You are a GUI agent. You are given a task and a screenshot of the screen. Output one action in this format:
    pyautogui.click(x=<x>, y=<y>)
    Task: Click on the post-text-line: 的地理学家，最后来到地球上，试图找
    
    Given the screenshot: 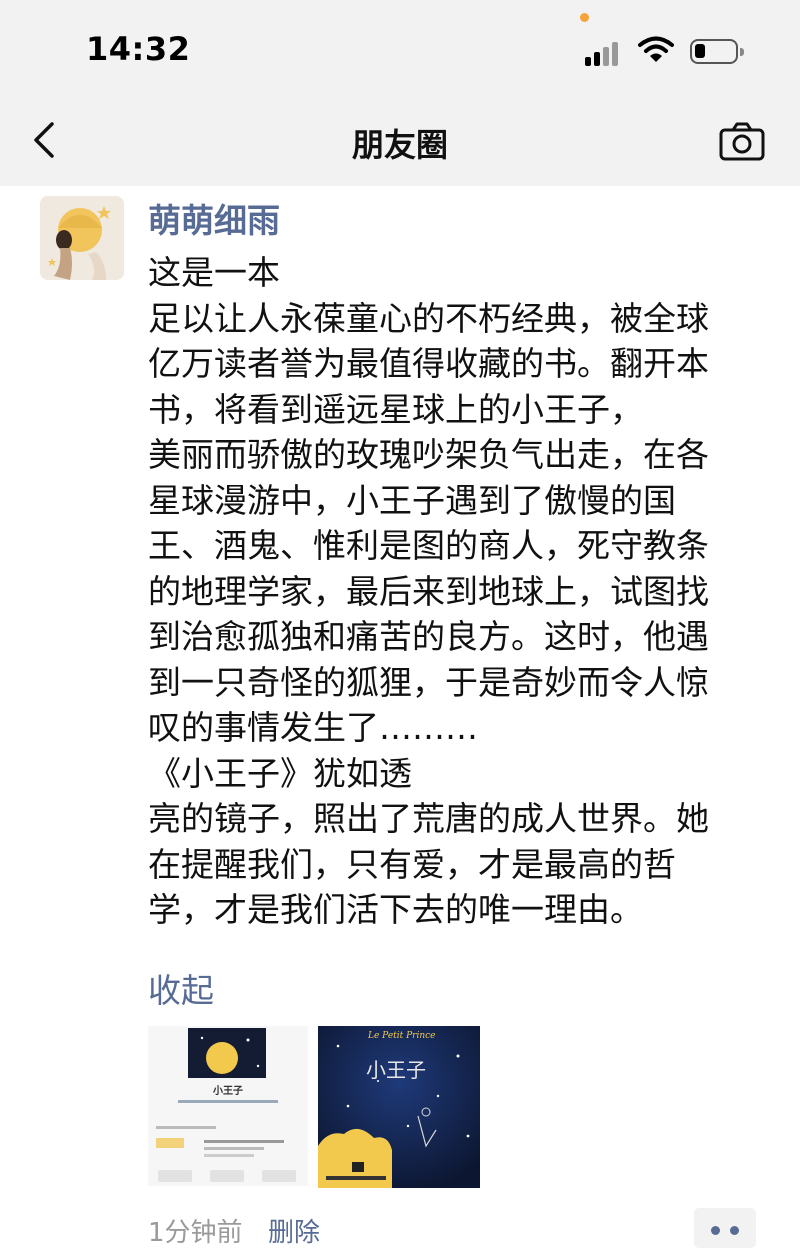 What is the action you would take?
    pyautogui.click(x=428, y=591)
    